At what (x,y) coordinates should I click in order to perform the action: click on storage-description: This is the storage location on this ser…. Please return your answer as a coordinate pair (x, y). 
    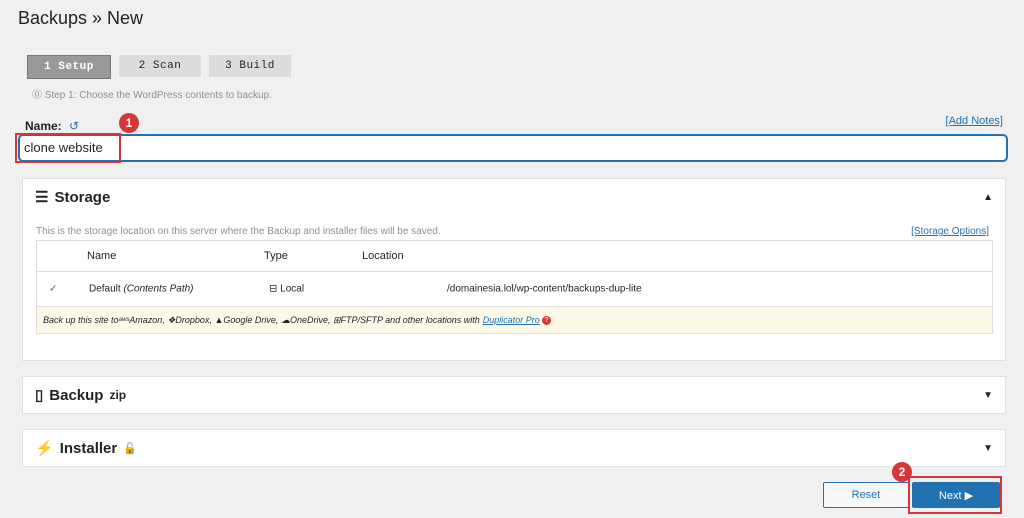
    Looking at the image, I should click on (238, 231).